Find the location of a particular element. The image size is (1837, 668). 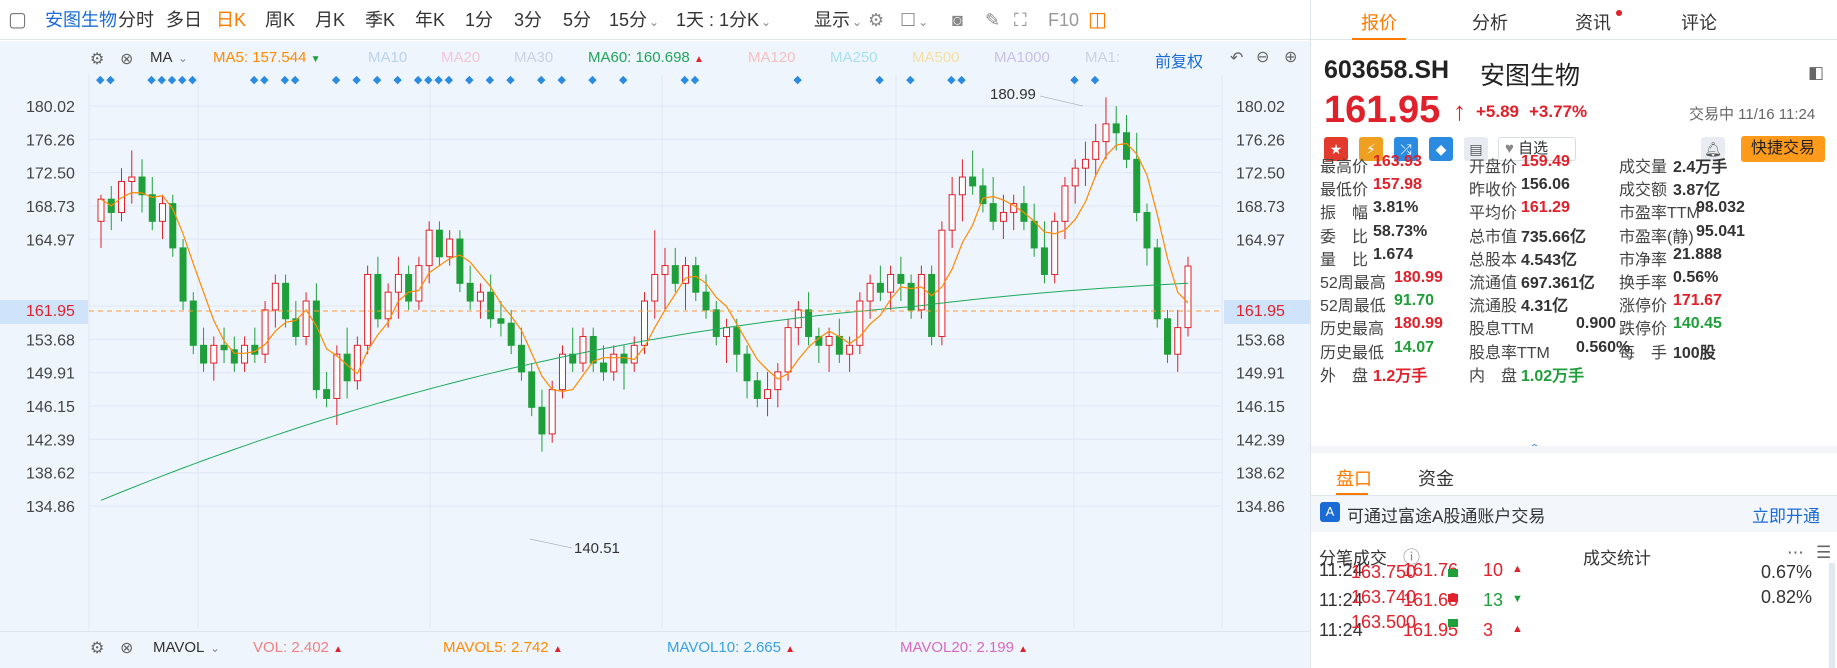

stat-value: 735.66亿 is located at coordinates (1553, 237).